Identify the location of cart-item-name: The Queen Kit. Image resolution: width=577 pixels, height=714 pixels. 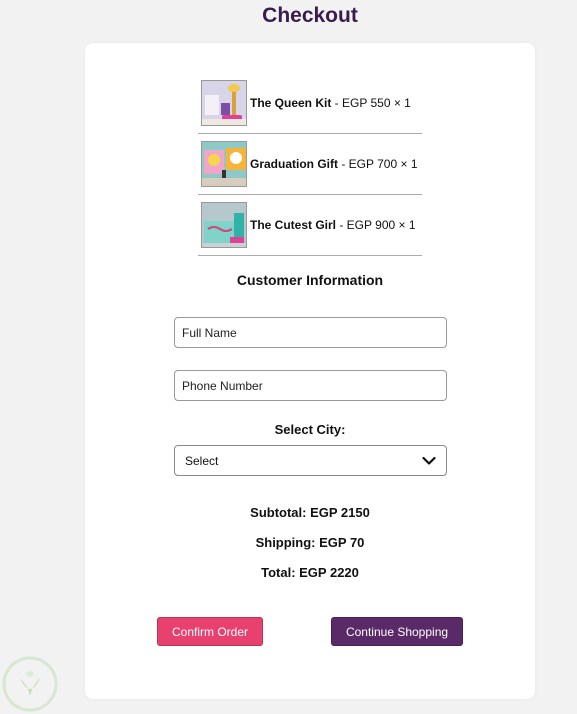
(291, 103).